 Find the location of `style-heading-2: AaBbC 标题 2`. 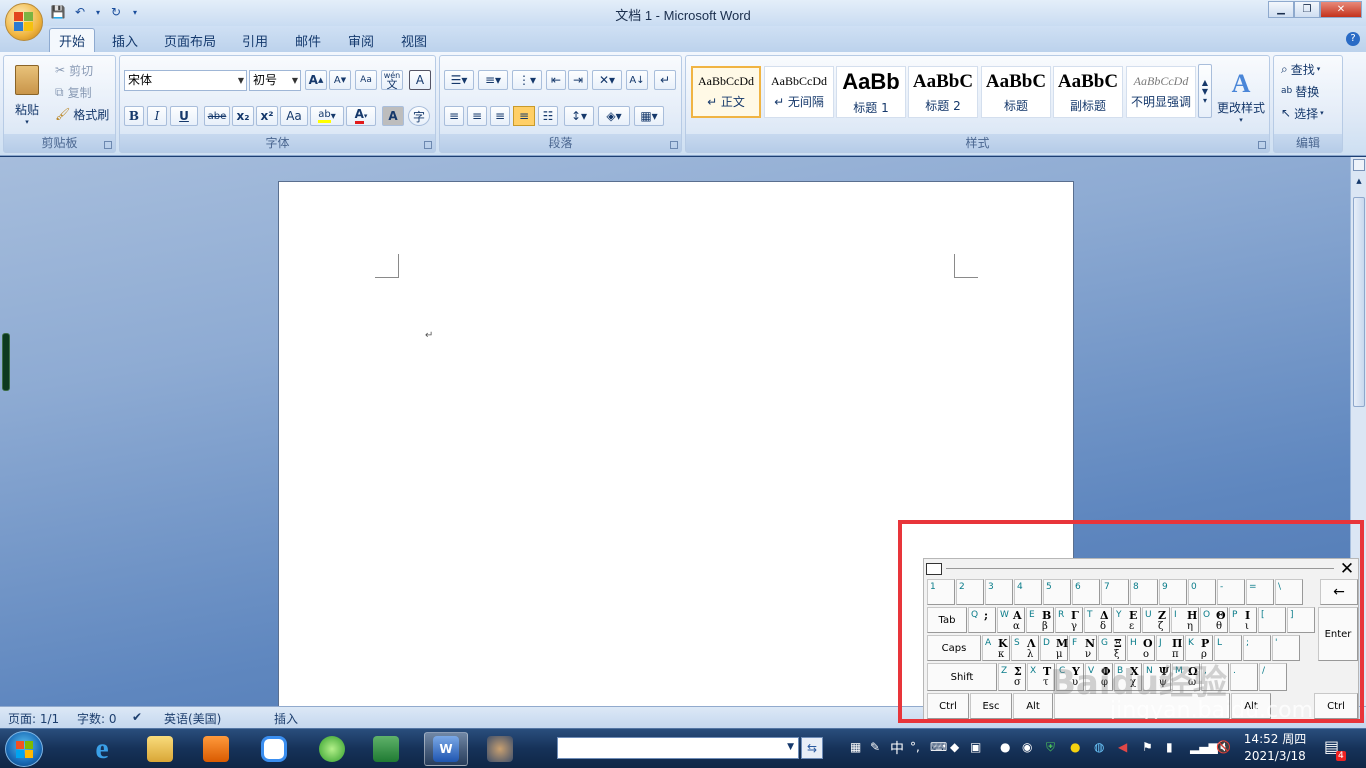

style-heading-2: AaBbC 标题 2 is located at coordinates (943, 92).